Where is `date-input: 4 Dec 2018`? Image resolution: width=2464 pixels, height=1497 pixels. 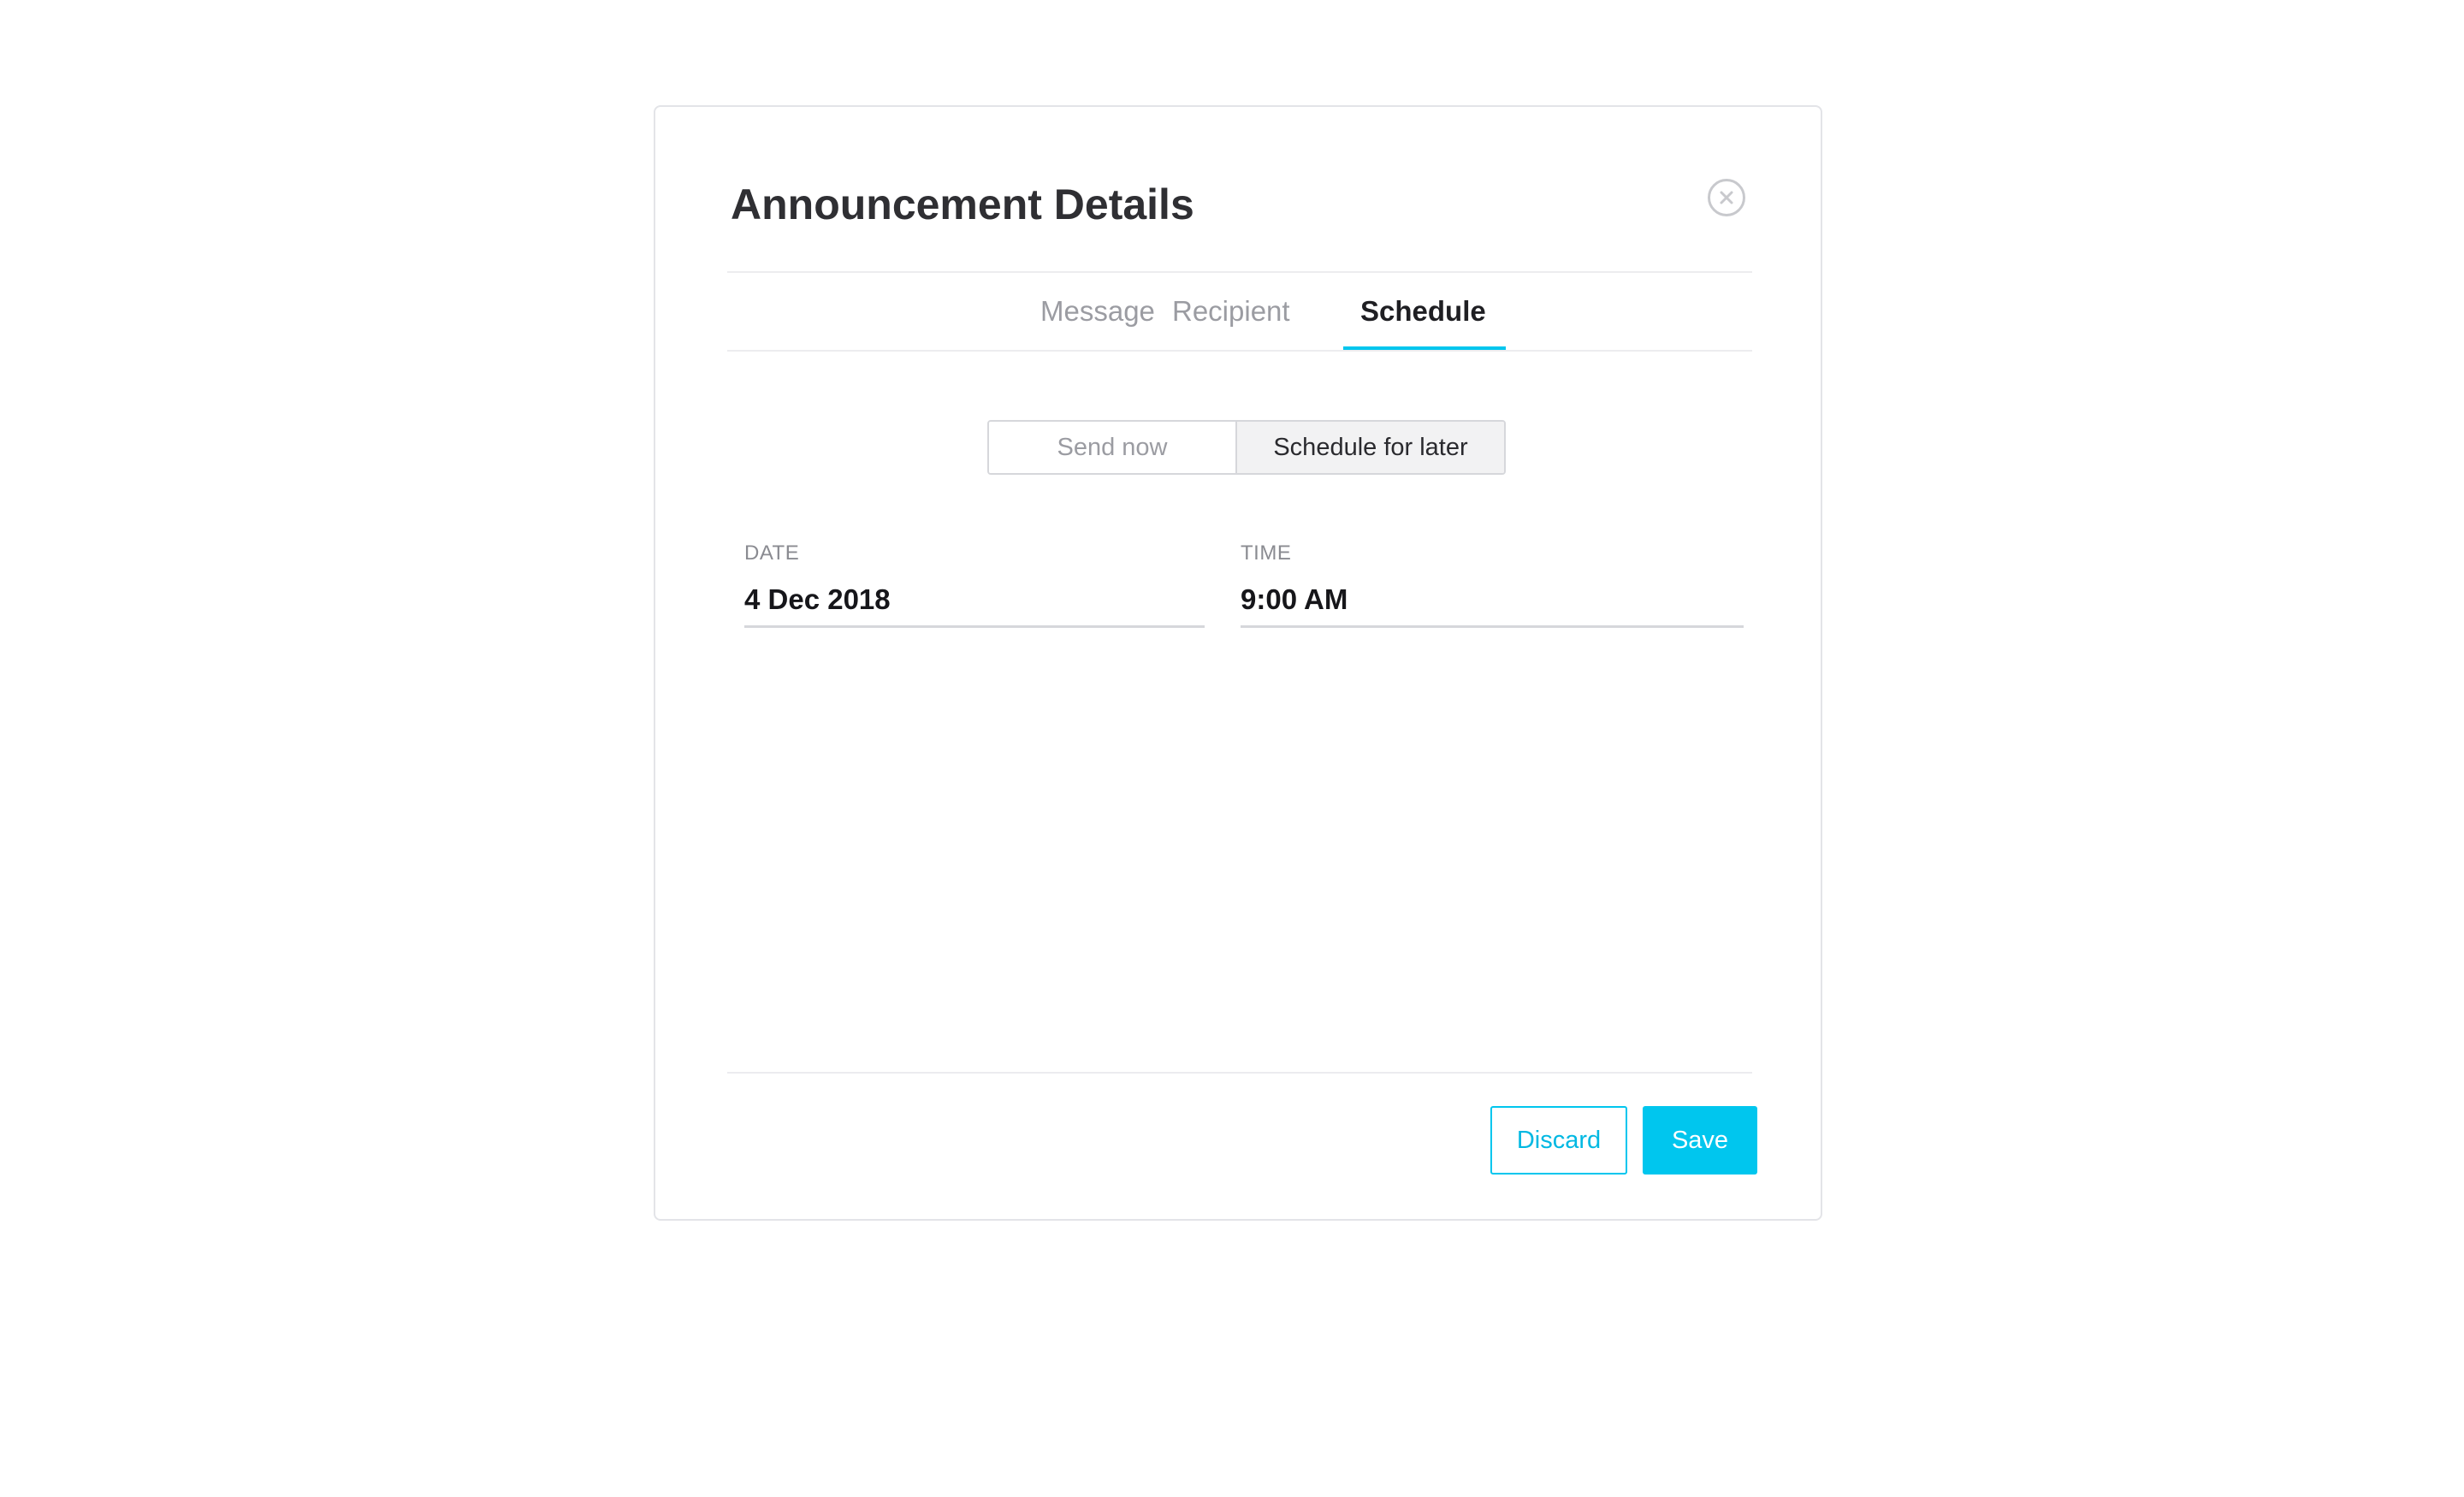
date-input: 4 Dec 2018 is located at coordinates (974, 605).